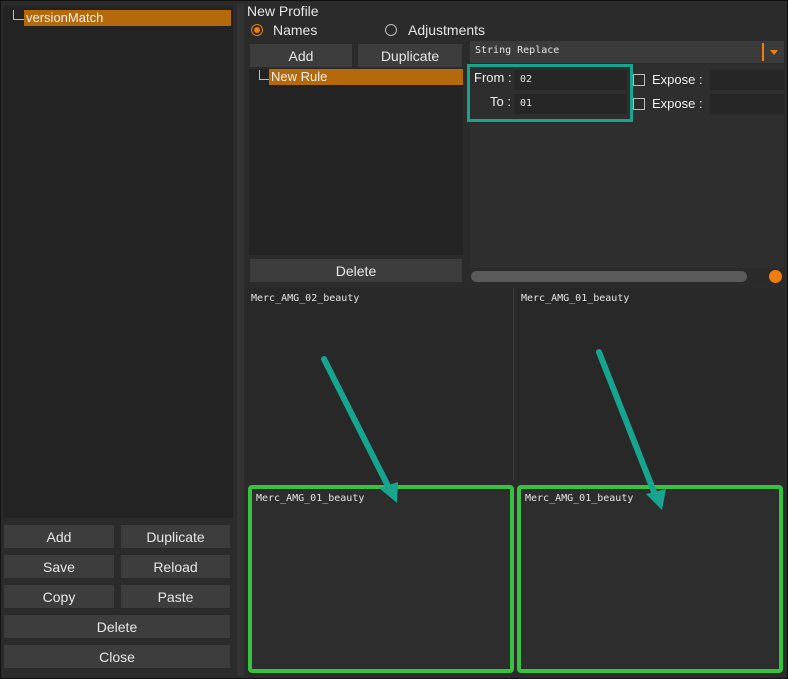 The width and height of the screenshot is (788, 679). I want to click on annotation-arrows, so click(493, 429).